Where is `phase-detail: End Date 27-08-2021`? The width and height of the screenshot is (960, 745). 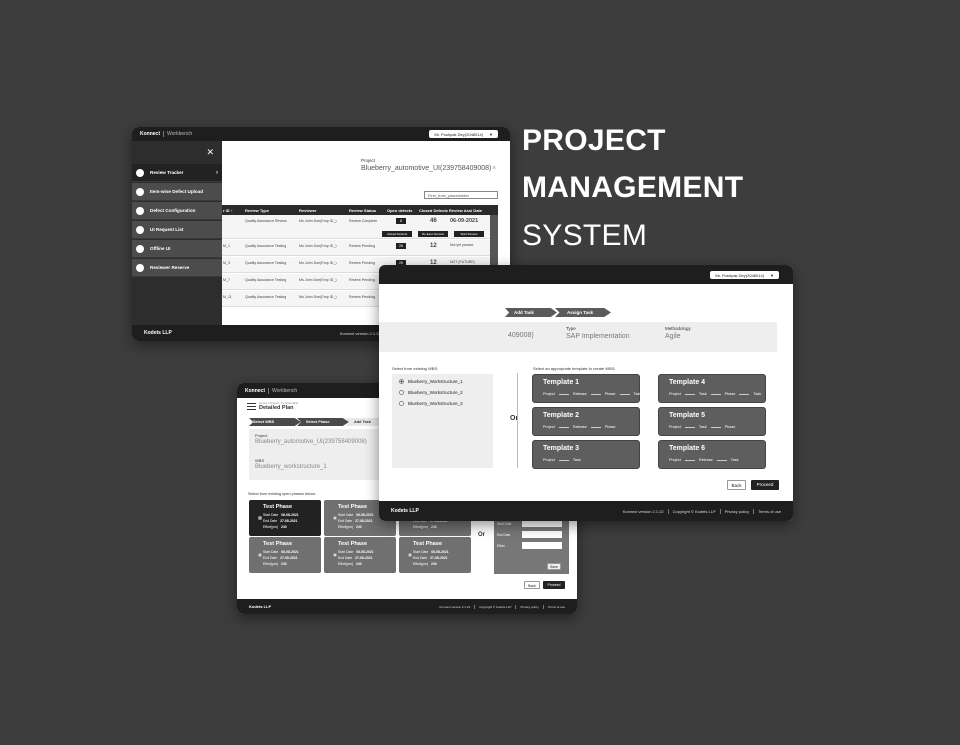 phase-detail: End Date 27-08-2021 is located at coordinates (355, 521).